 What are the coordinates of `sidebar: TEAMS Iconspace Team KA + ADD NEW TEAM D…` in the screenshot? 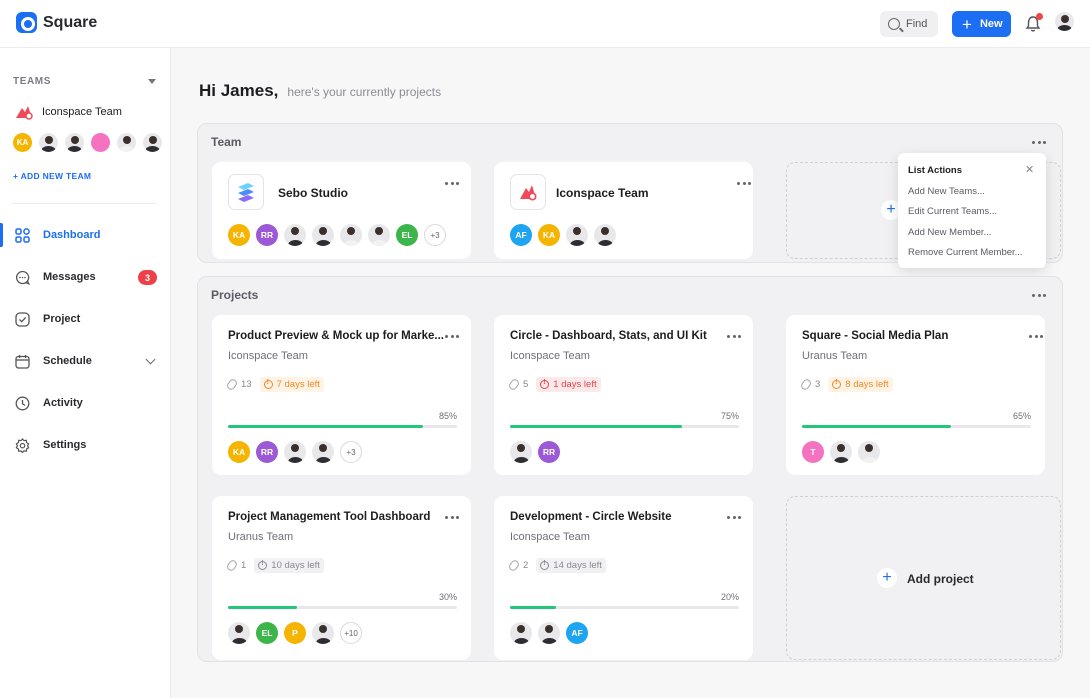 It's located at (85, 373).